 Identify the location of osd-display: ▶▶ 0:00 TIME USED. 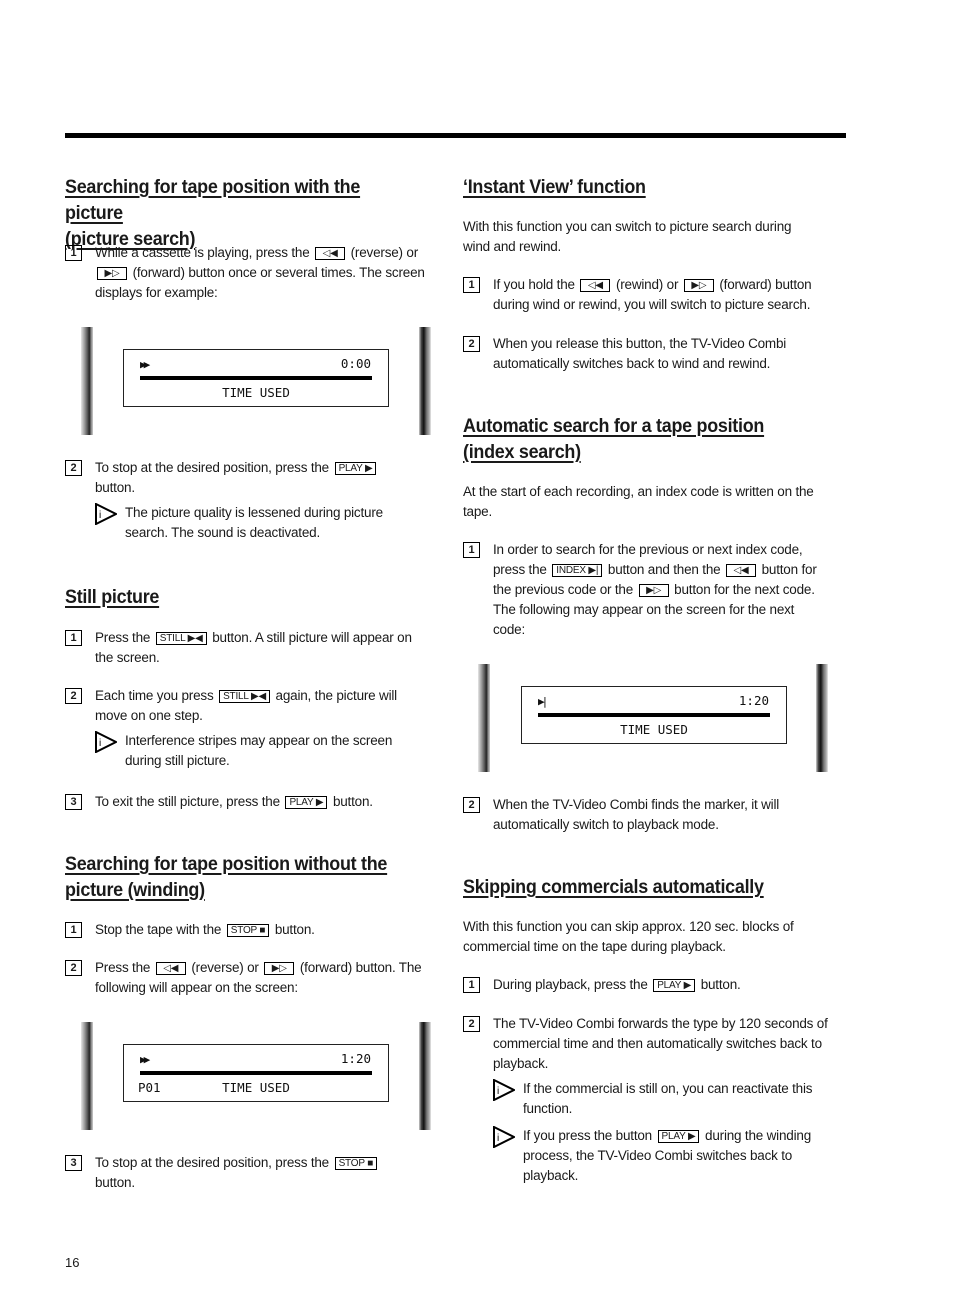
(256, 378).